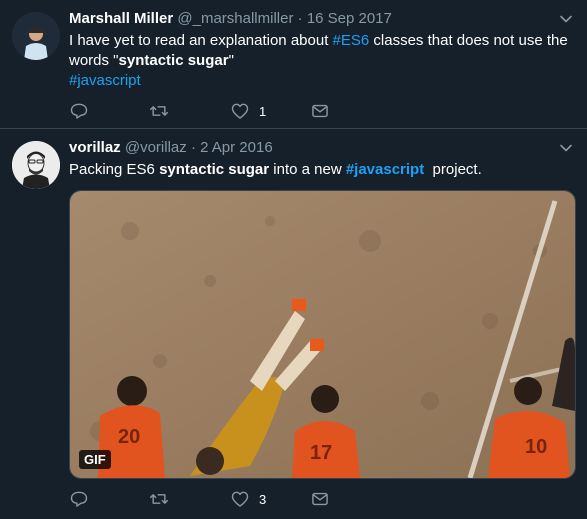  I want to click on tweet-text-part: project., so click(453, 169).